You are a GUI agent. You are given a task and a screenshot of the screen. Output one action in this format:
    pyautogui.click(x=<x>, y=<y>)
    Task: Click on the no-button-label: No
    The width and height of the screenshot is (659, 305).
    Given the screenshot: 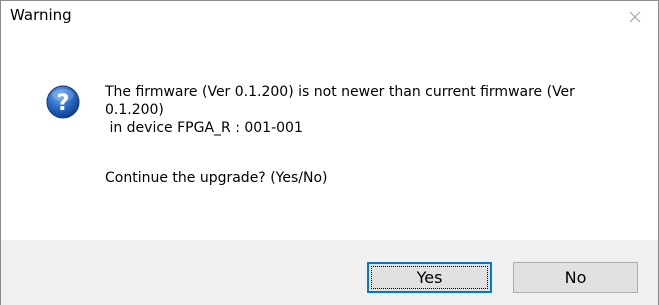 What is the action you would take?
    pyautogui.click(x=575, y=277)
    